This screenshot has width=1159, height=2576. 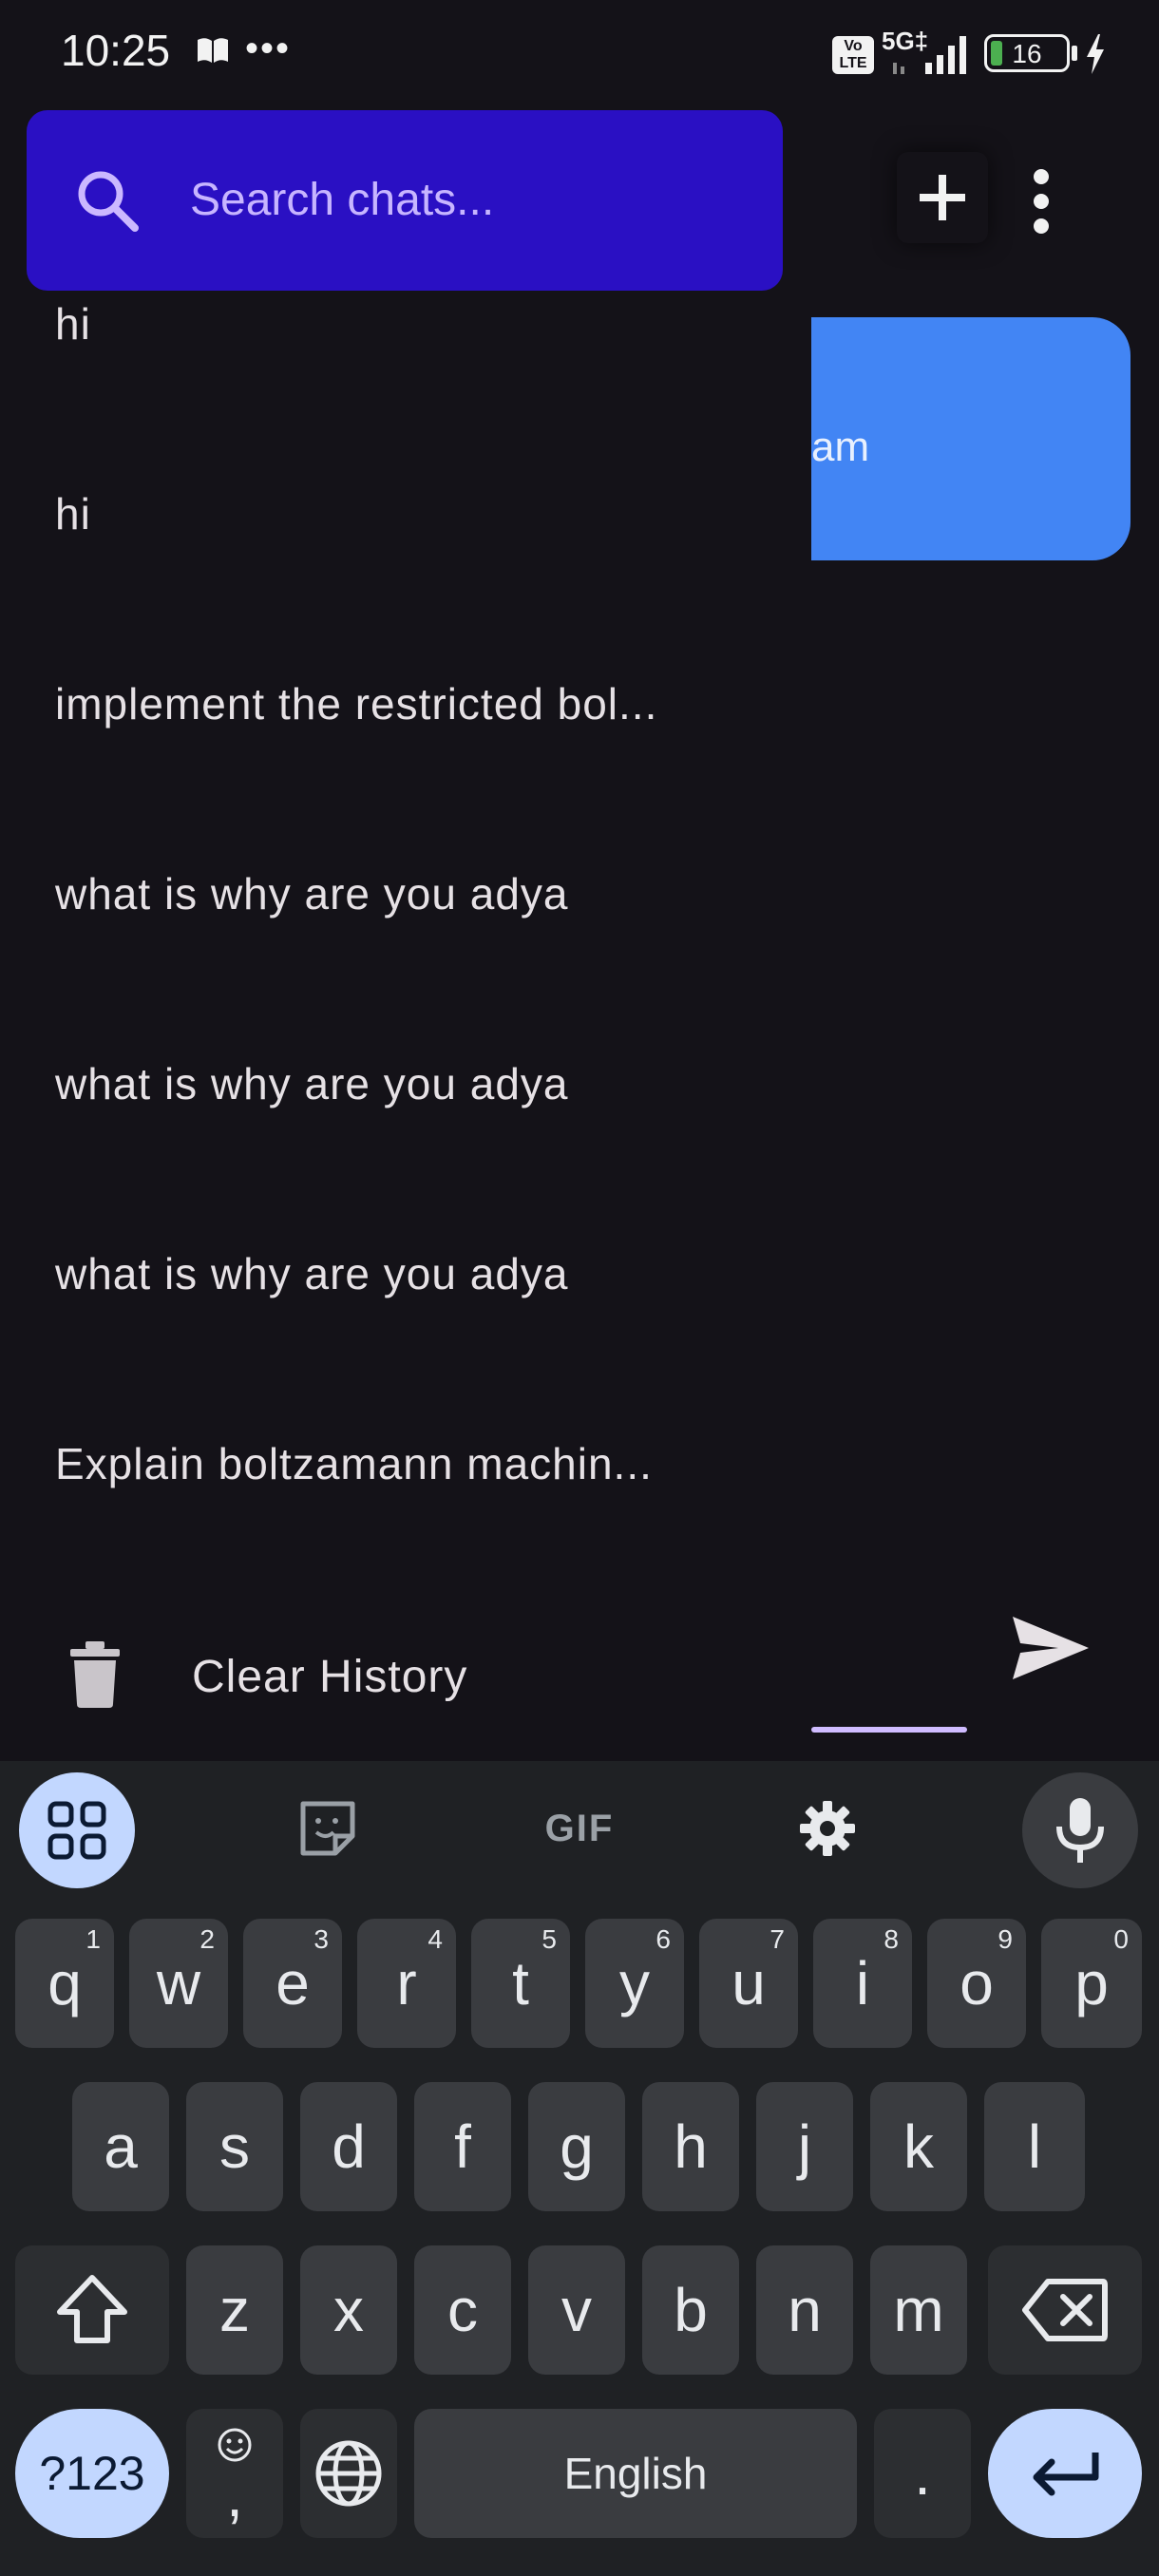 I want to click on comma-key: ,, so click(x=234, y=2473).